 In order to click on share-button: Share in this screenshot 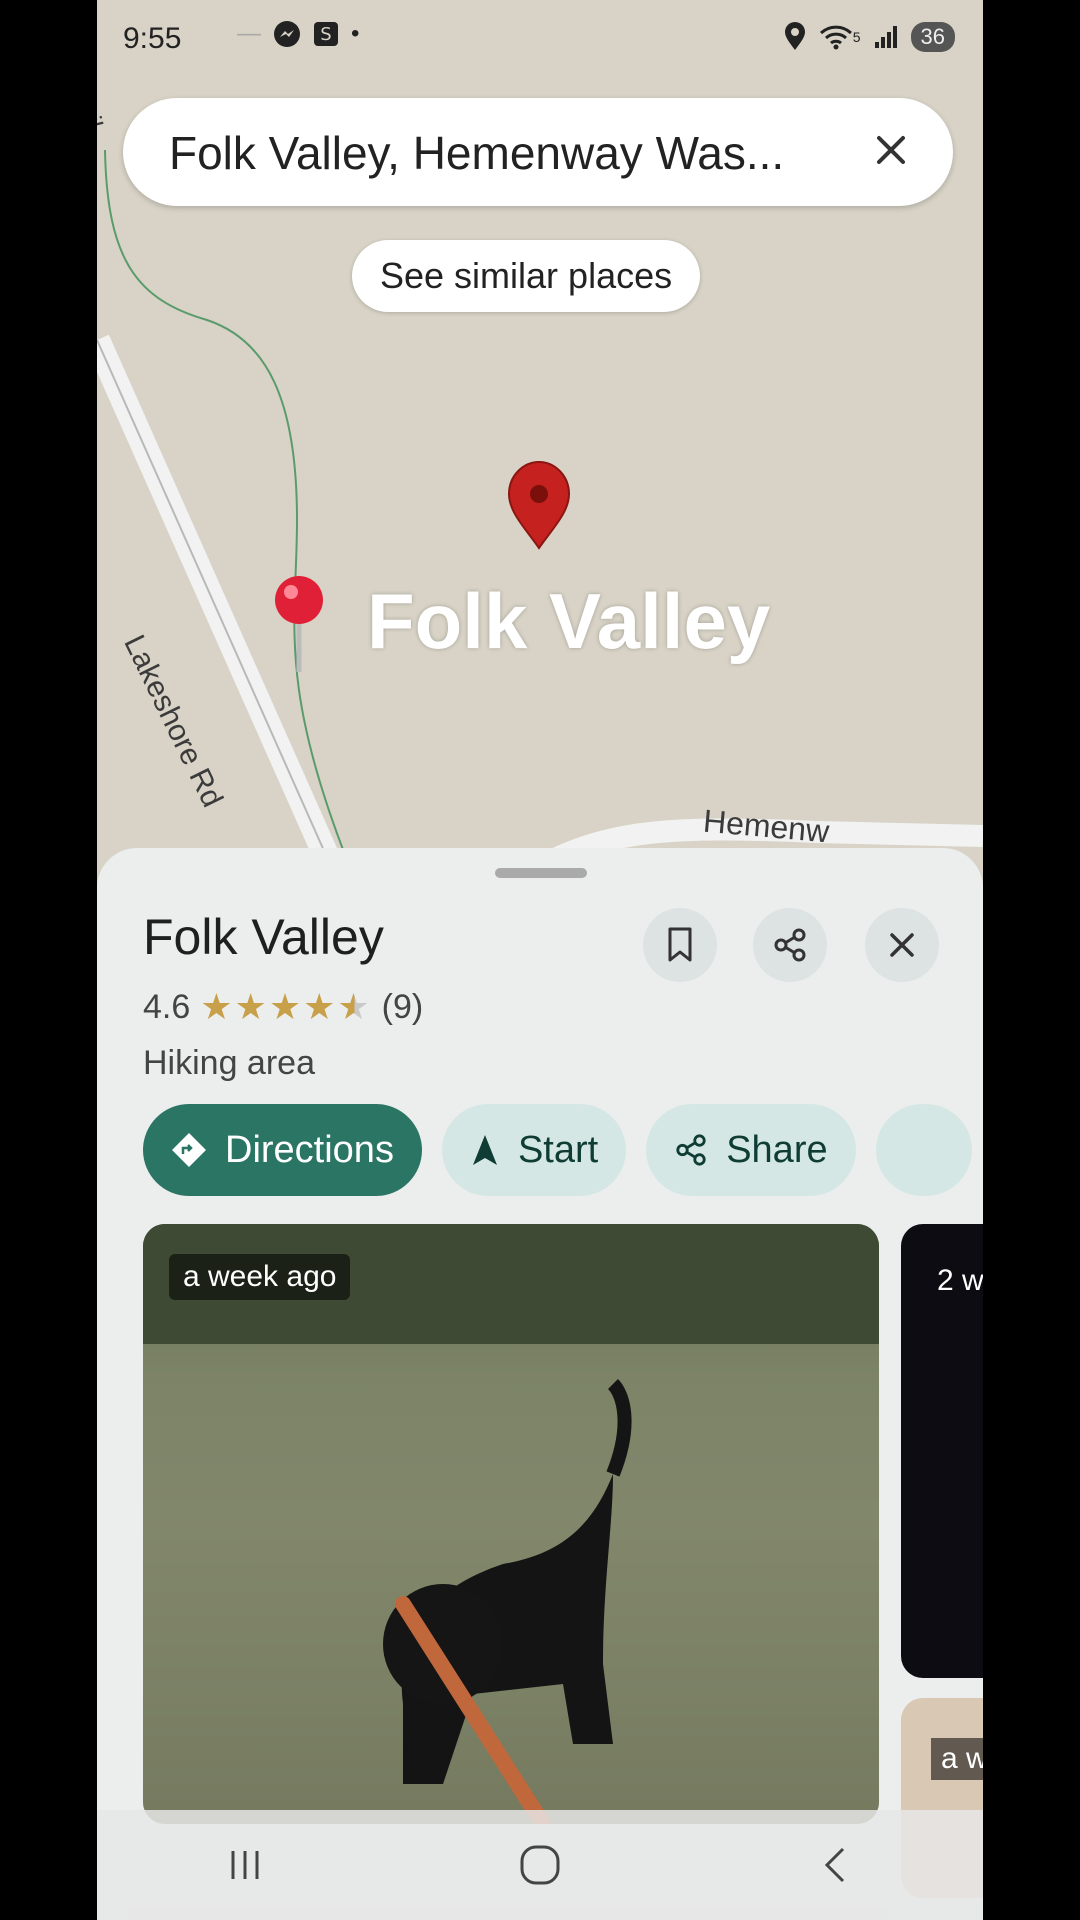, I will do `click(751, 1150)`.